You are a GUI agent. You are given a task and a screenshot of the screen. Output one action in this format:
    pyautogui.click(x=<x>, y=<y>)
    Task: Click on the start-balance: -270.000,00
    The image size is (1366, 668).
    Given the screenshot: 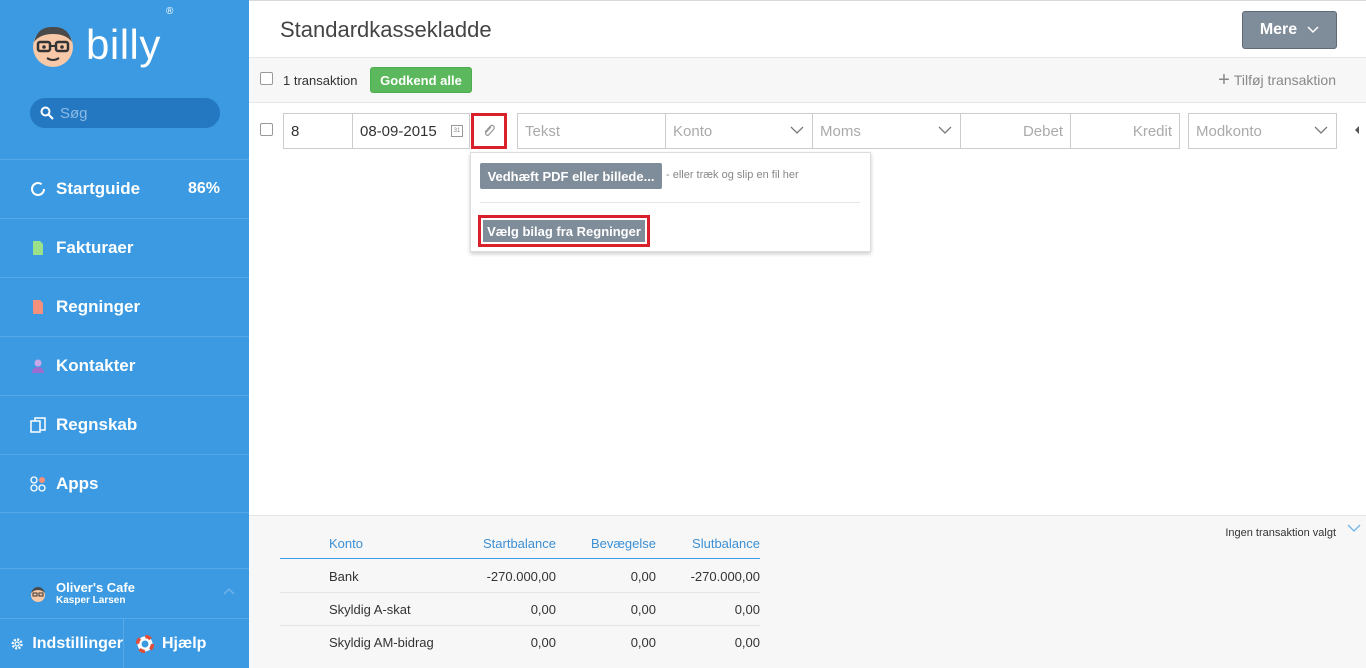 What is the action you would take?
    pyautogui.click(x=521, y=576)
    